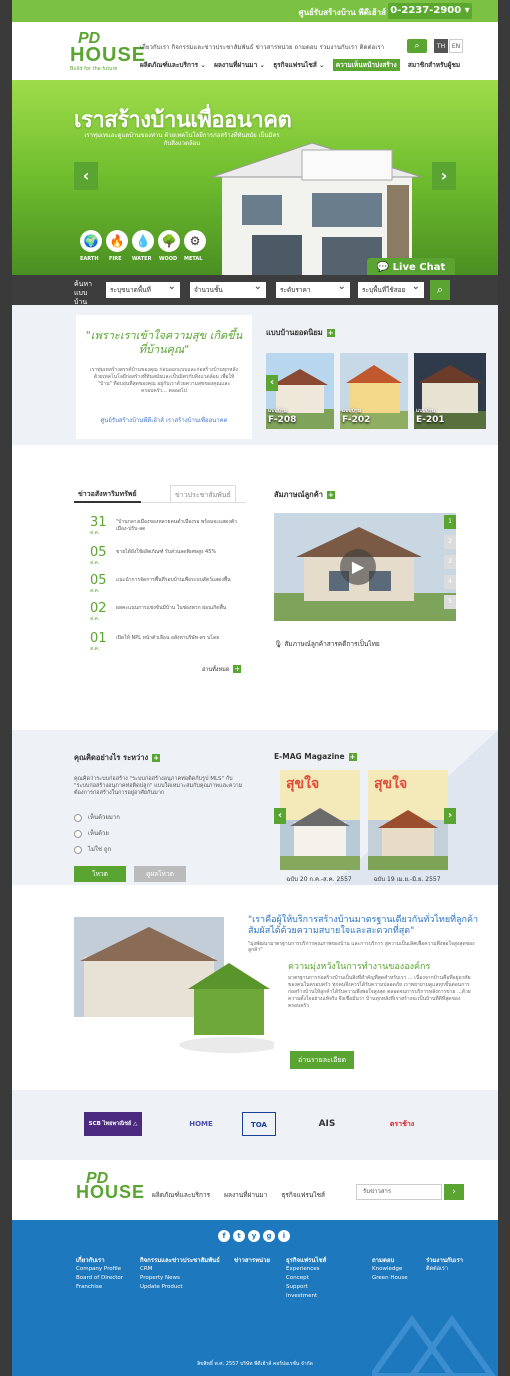 The image size is (510, 1376). Describe the element at coordinates (110, 1192) in the screenshot. I see `footer-logo-house: HOUSE` at that location.